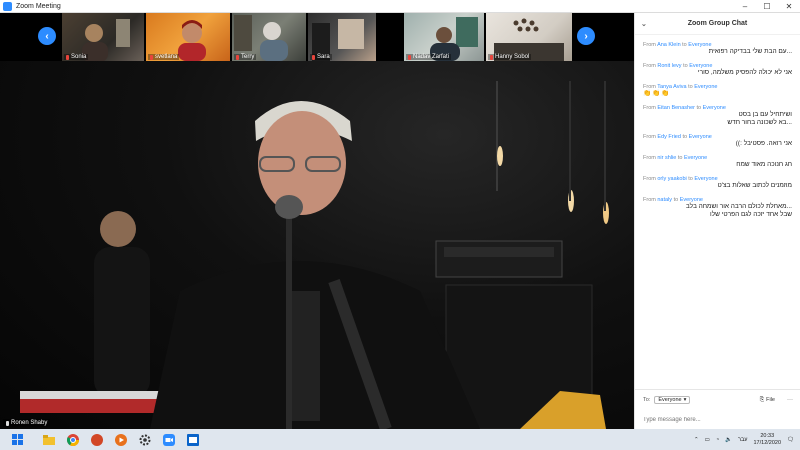  Describe the element at coordinates (97, 440) in the screenshot. I see `powerpoint-icon` at that location.